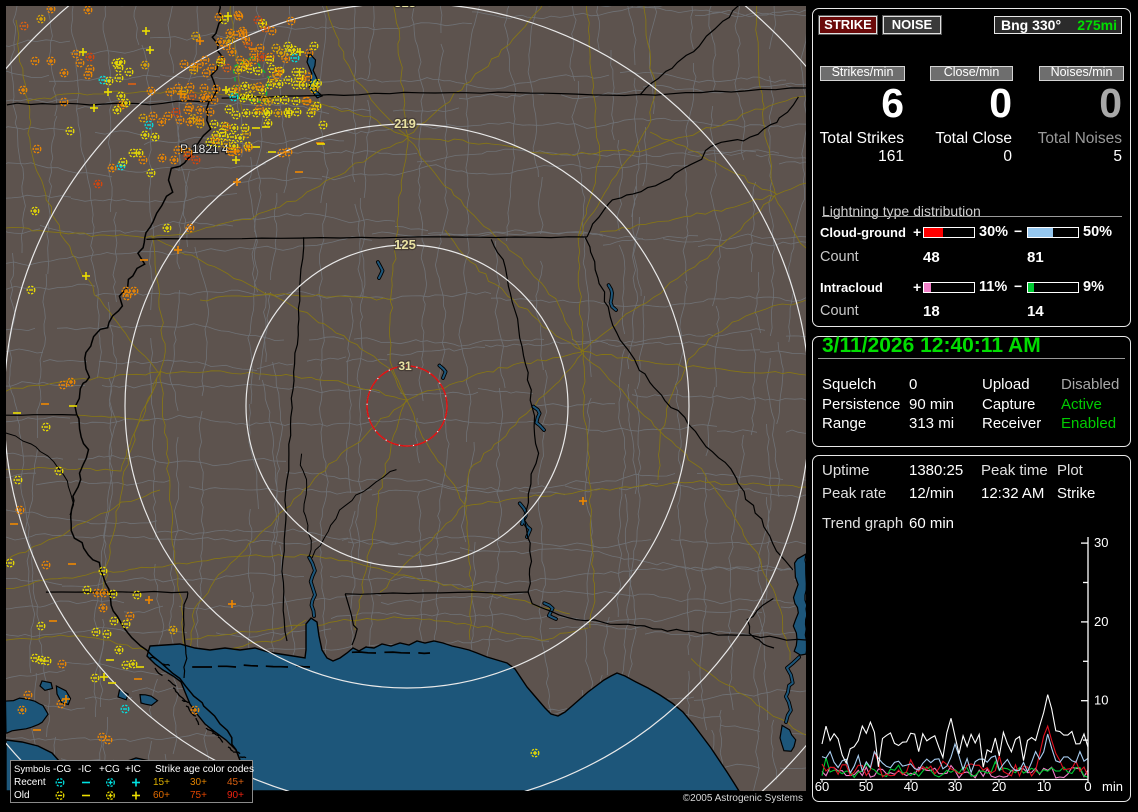 This screenshot has height=812, width=1138. I want to click on svg-text: 60, so click(822, 786).